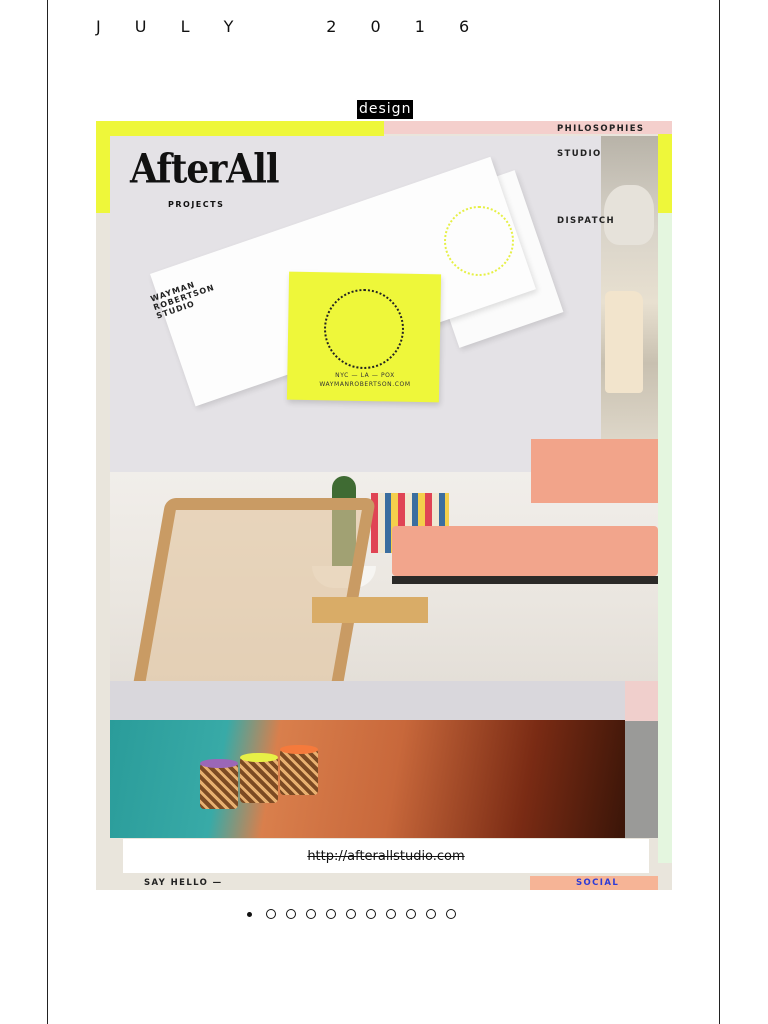  I want to click on gray-band, so click(367, 701).